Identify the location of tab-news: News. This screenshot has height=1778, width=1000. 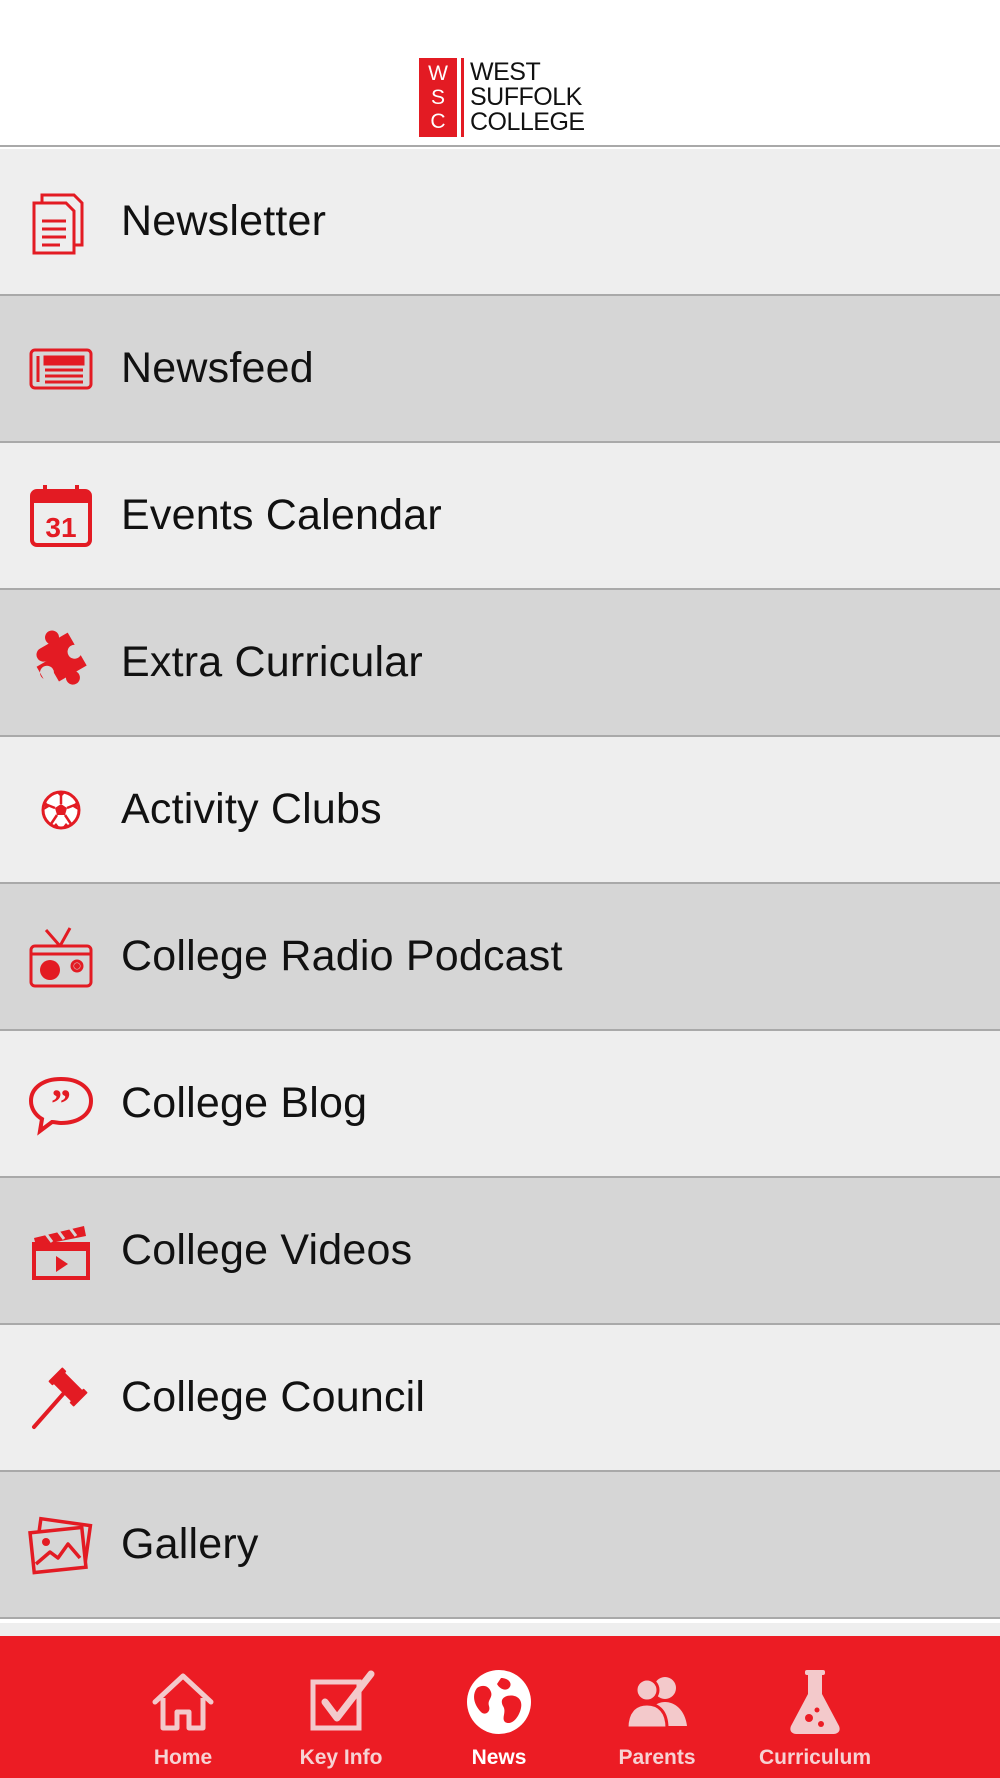
(499, 1707).